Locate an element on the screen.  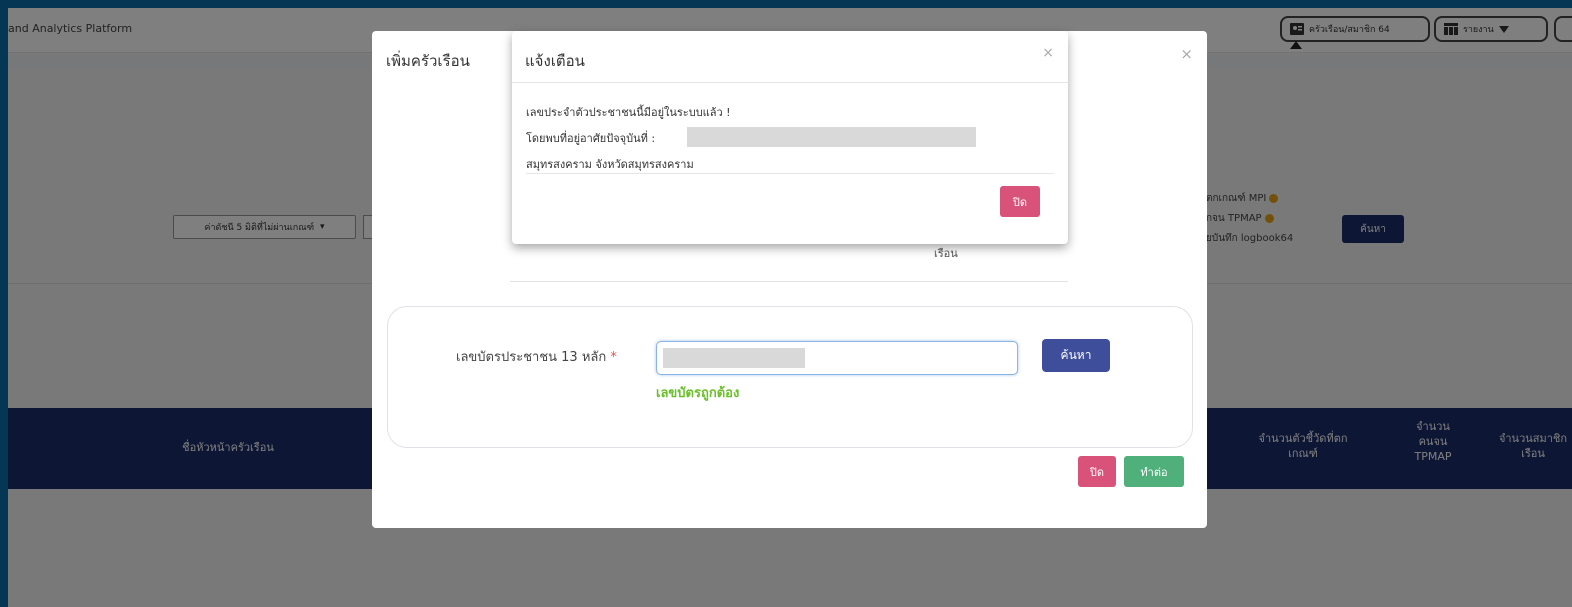
alert-close-button: ปิด is located at coordinates (1020, 201).